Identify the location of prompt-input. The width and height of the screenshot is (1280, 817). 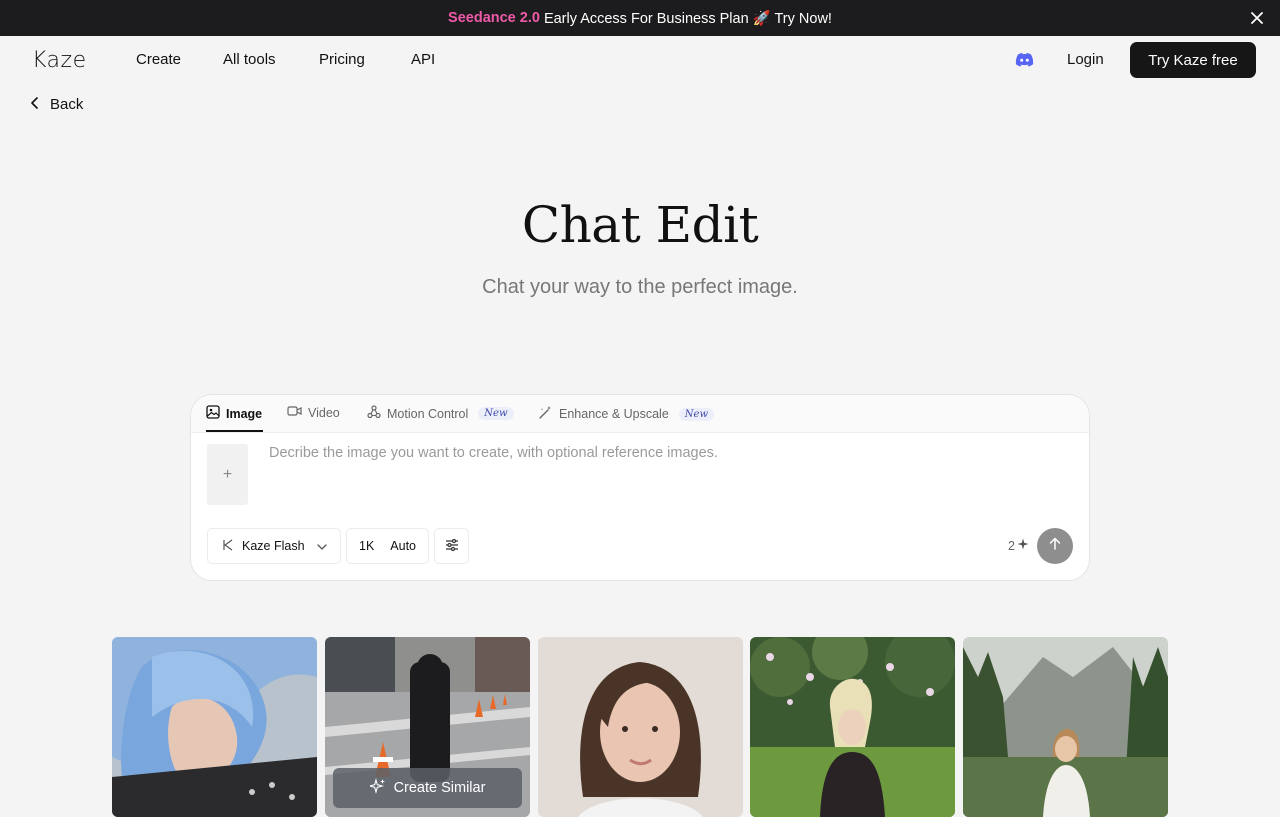
(664, 475).